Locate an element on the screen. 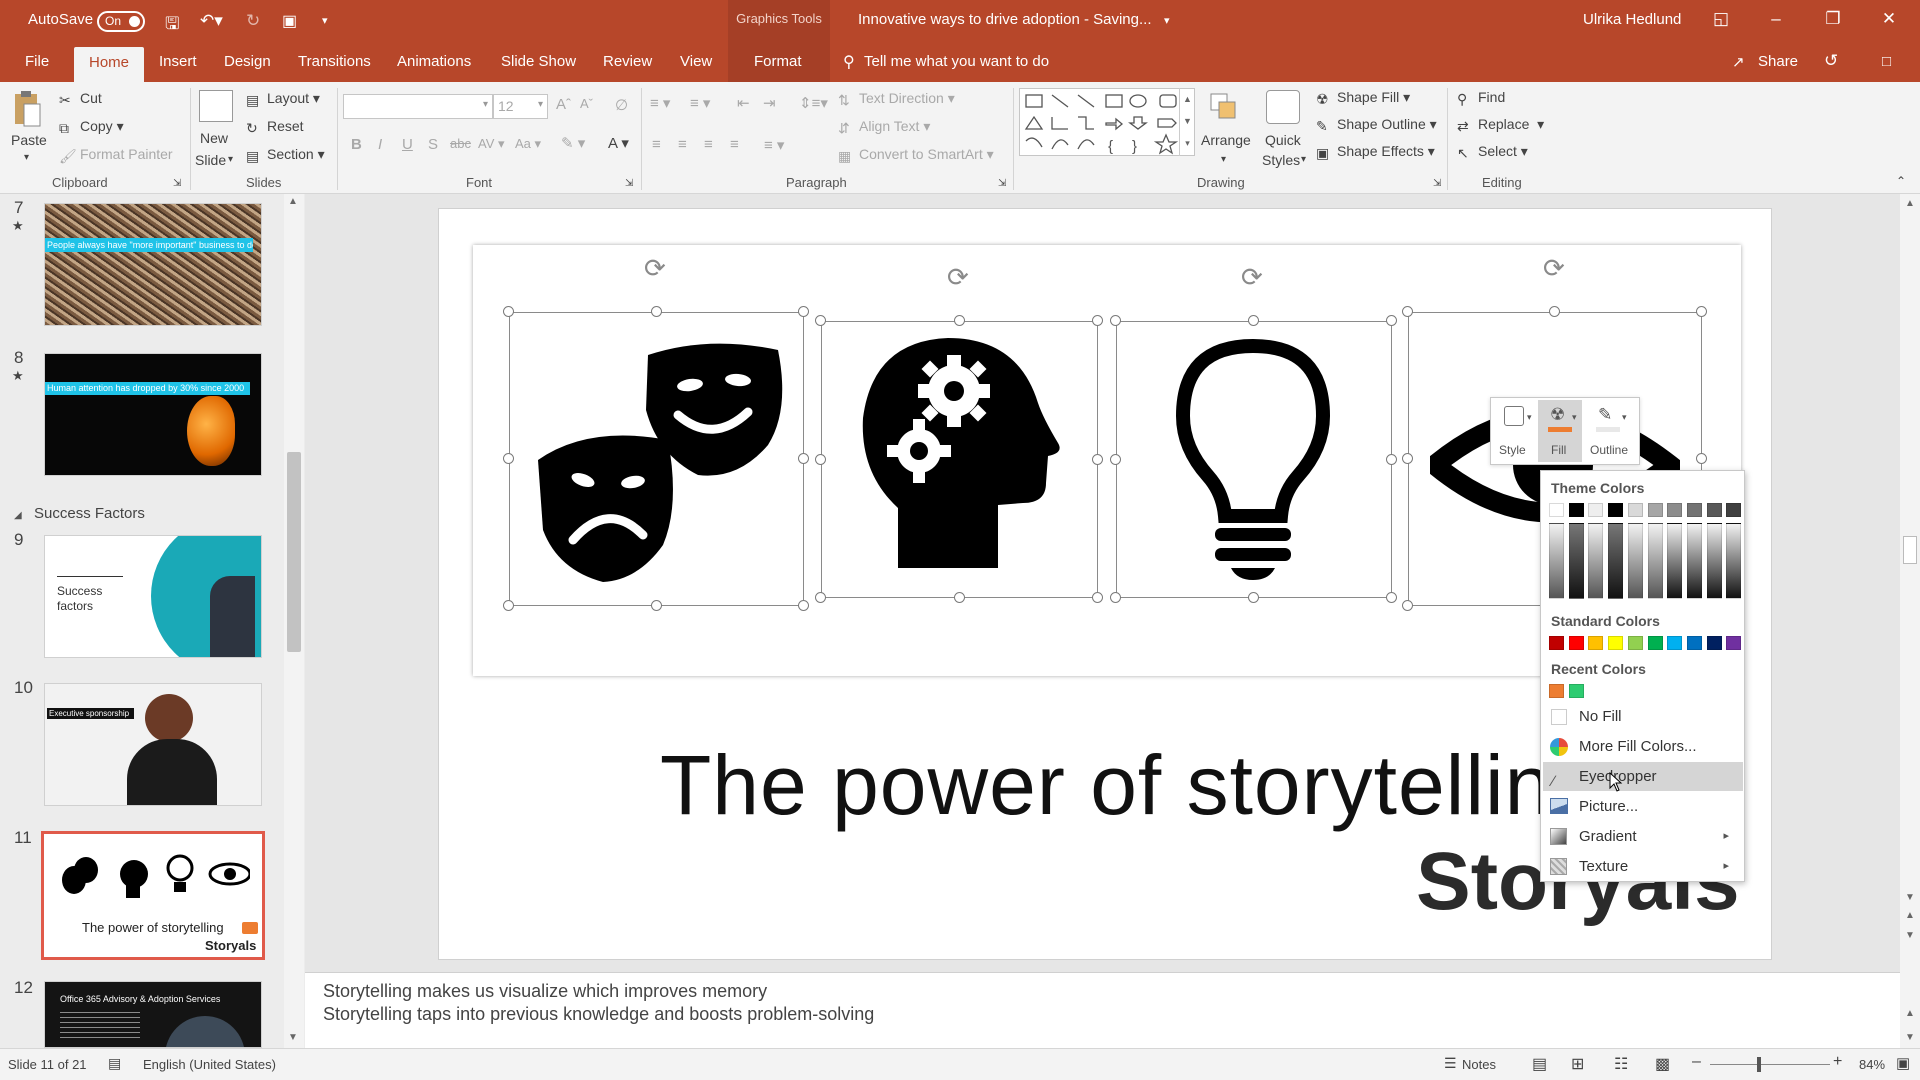  section-button: ▤ Section ▾ is located at coordinates (285, 155).